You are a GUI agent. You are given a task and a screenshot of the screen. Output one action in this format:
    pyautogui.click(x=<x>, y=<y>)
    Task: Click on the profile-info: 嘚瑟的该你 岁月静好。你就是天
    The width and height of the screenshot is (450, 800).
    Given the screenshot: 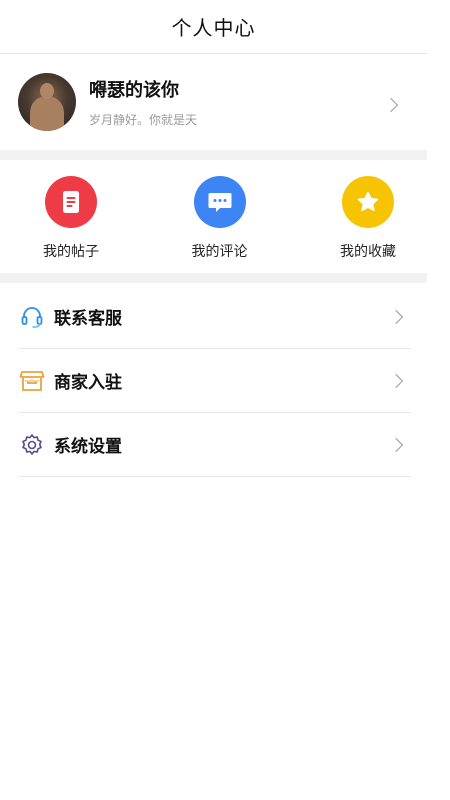 What is the action you would take?
    pyautogui.click(x=245, y=102)
    